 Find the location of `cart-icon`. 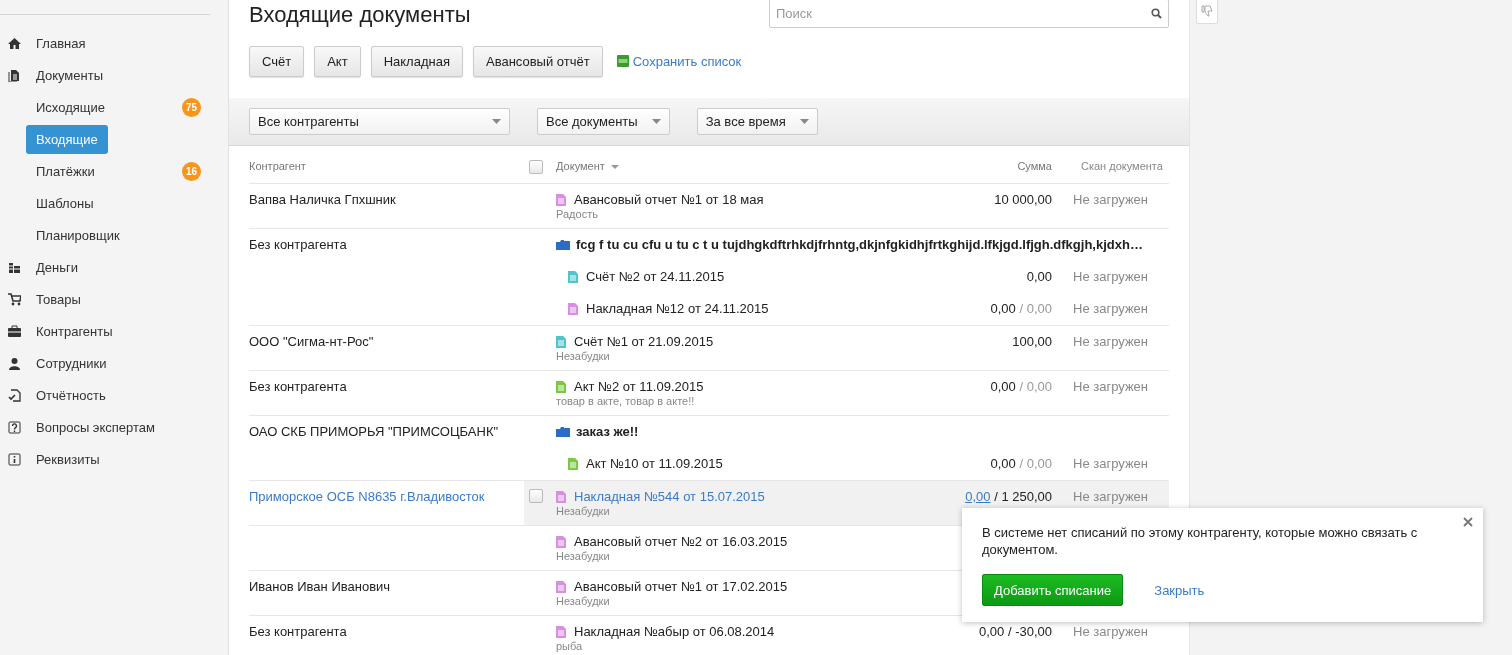

cart-icon is located at coordinates (14, 299).